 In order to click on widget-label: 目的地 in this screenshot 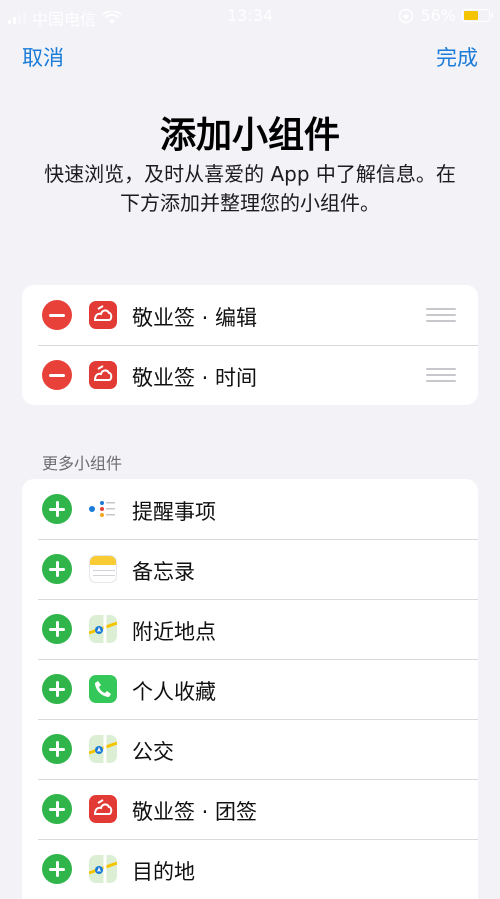, I will do `click(163, 872)`.